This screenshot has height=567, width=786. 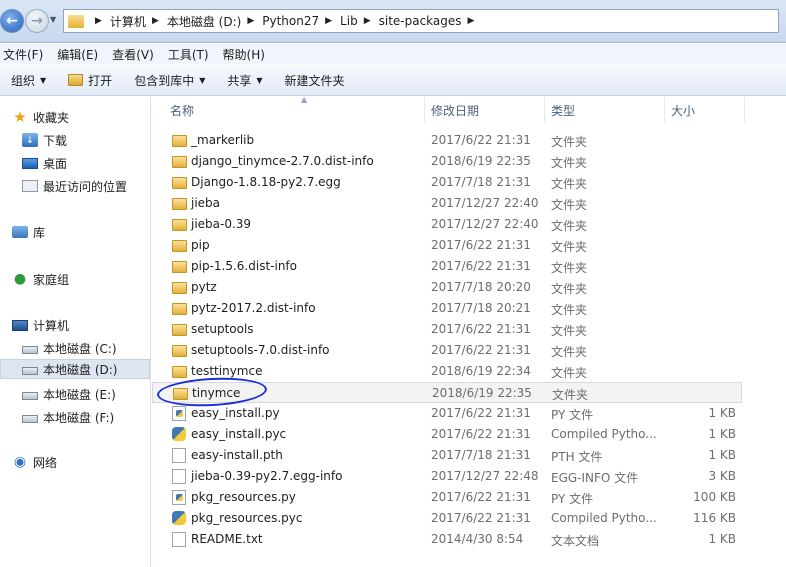 I want to click on file-name: jieba-0.39-py2.7.egg-info, so click(x=267, y=476).